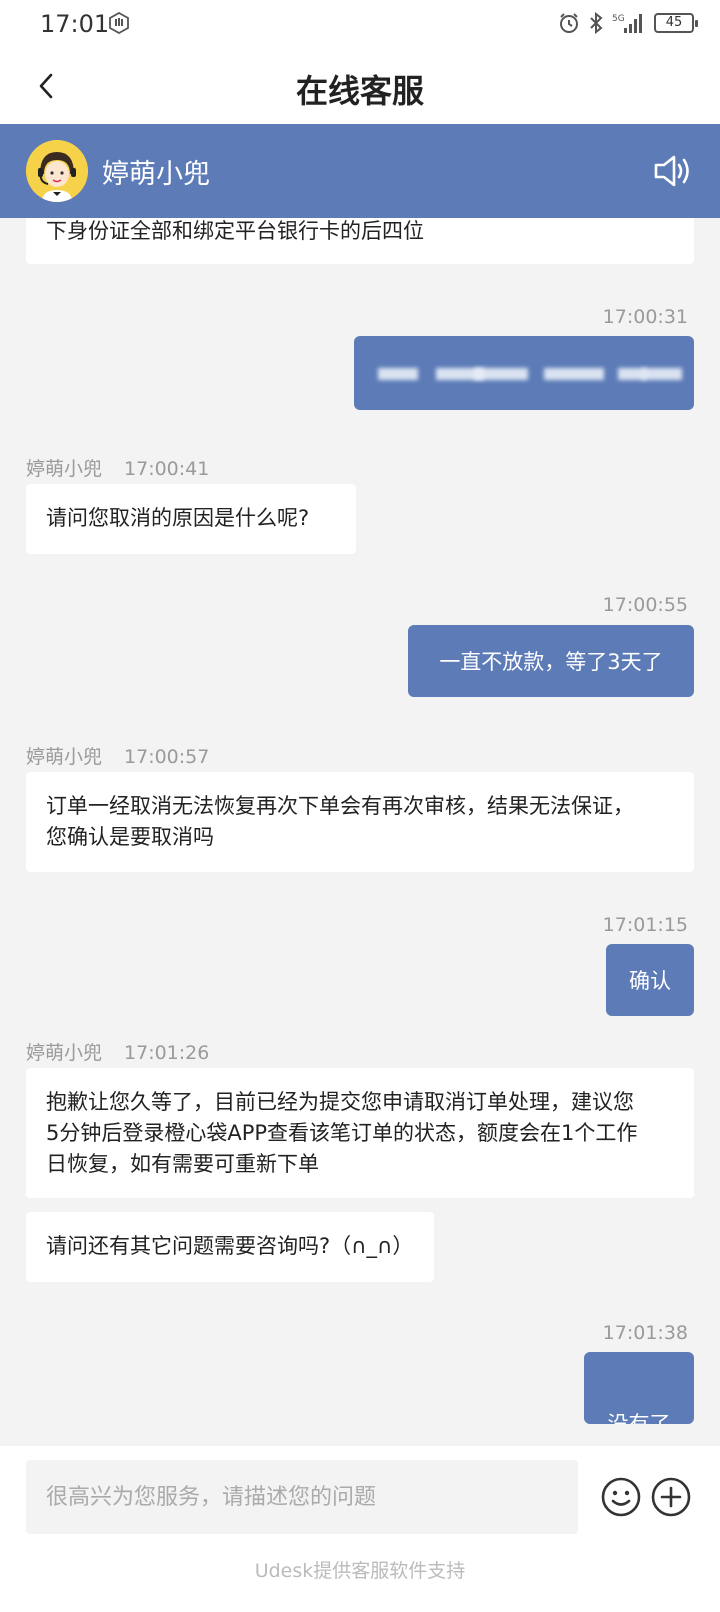 This screenshot has height=1612, width=720. I want to click on user-message: 没有了, so click(639, 1388).